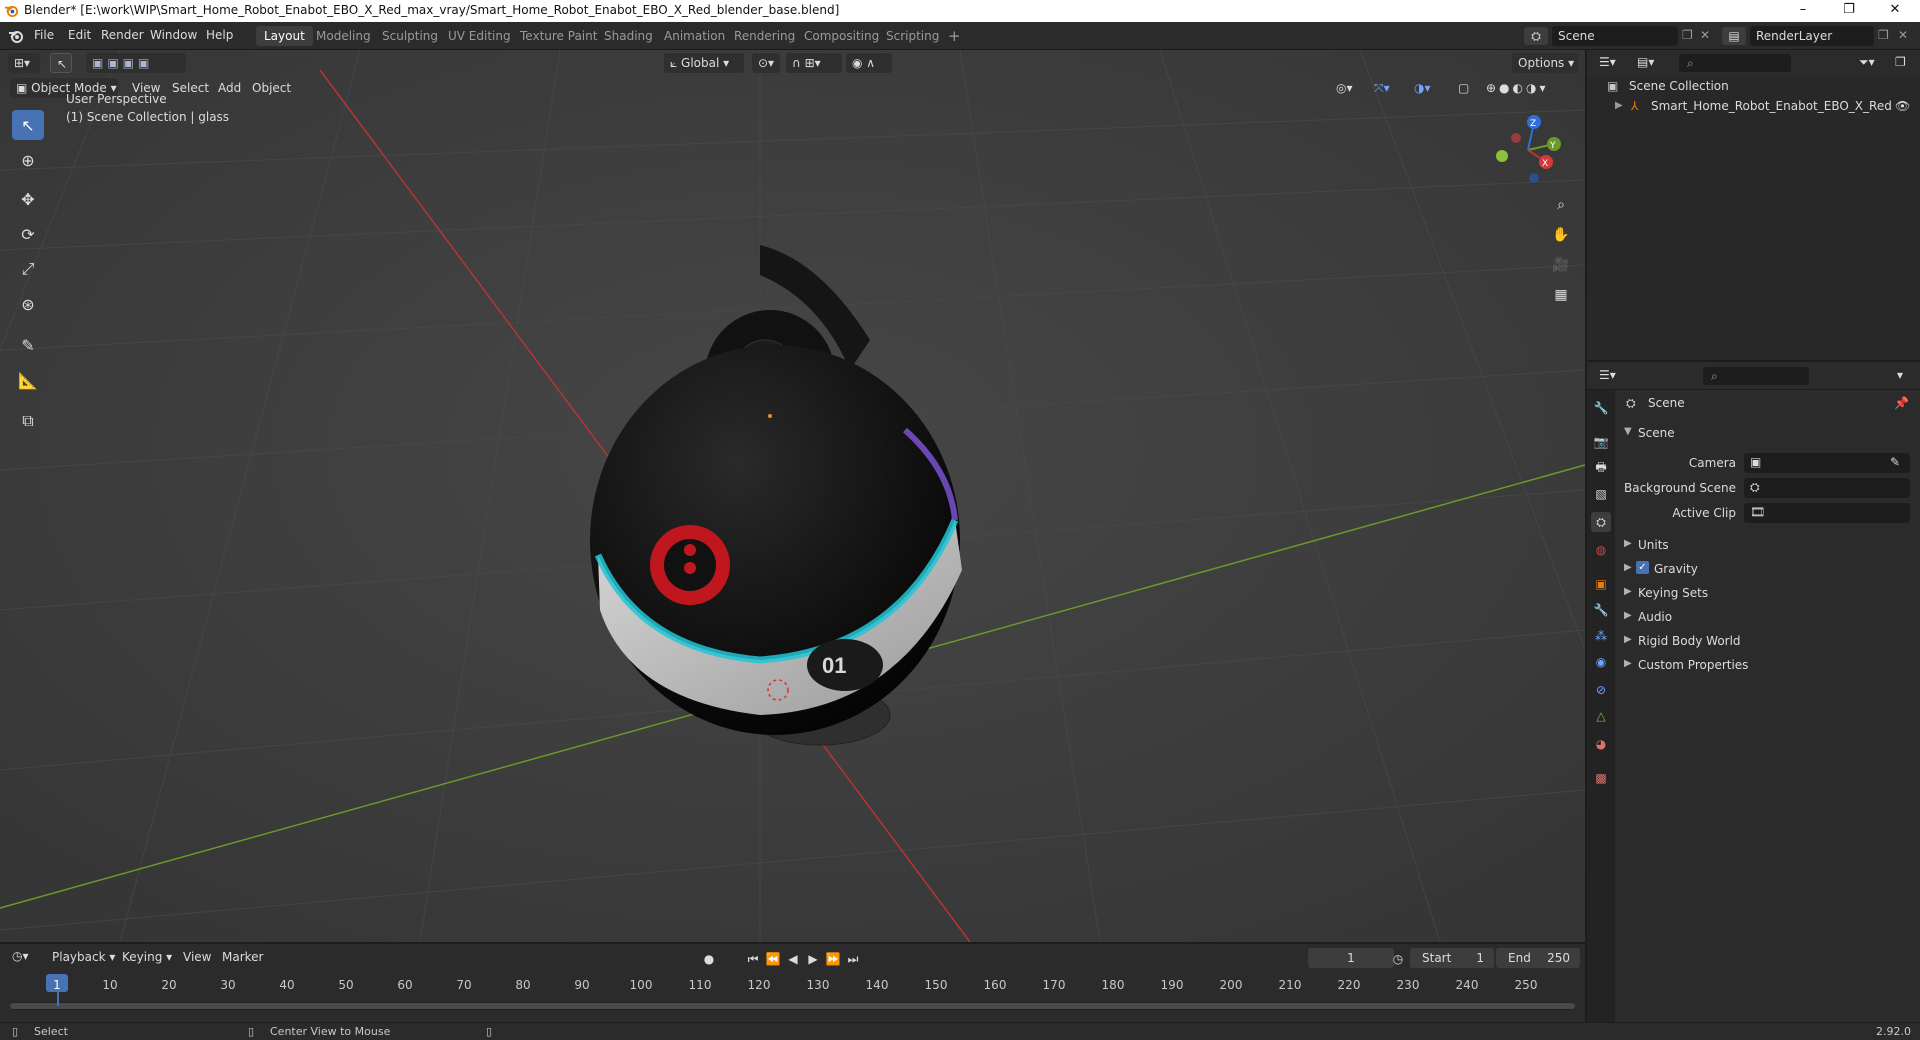  Describe the element at coordinates (1756, 376) in the screenshot. I see `properties-search-input: ⌕` at that location.